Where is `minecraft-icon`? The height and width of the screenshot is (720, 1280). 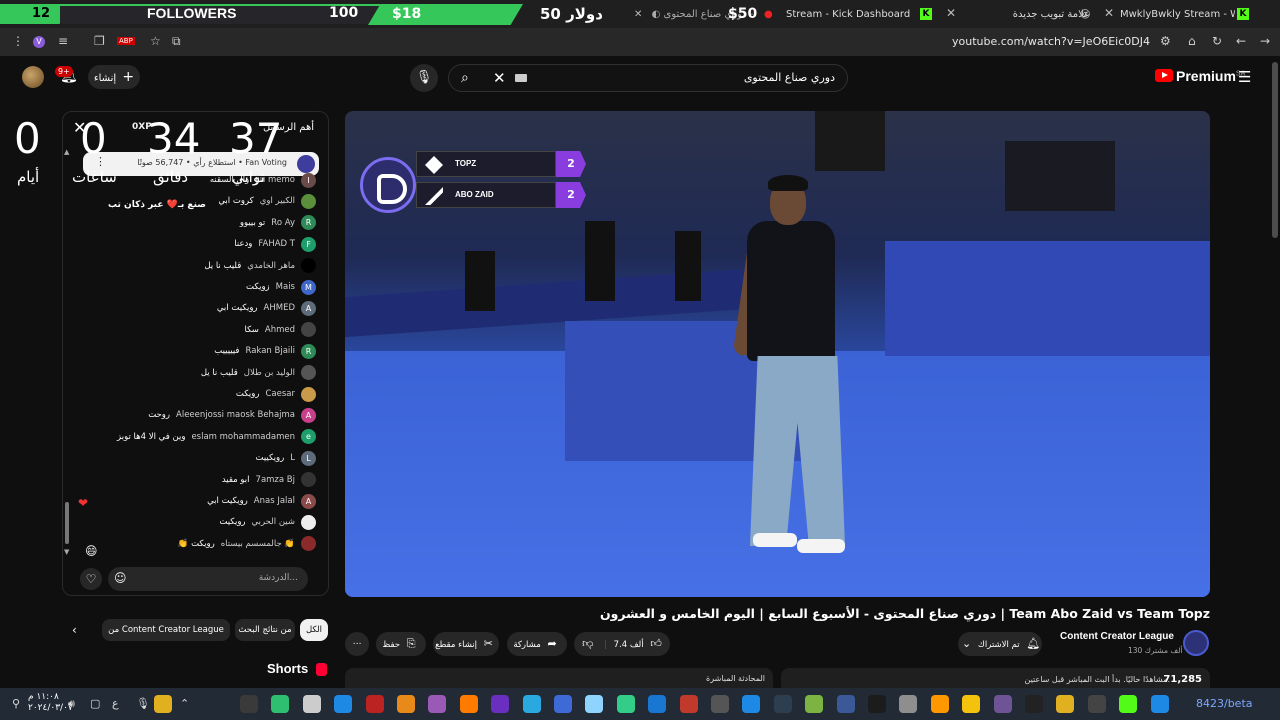 minecraft-icon is located at coordinates (1128, 704).